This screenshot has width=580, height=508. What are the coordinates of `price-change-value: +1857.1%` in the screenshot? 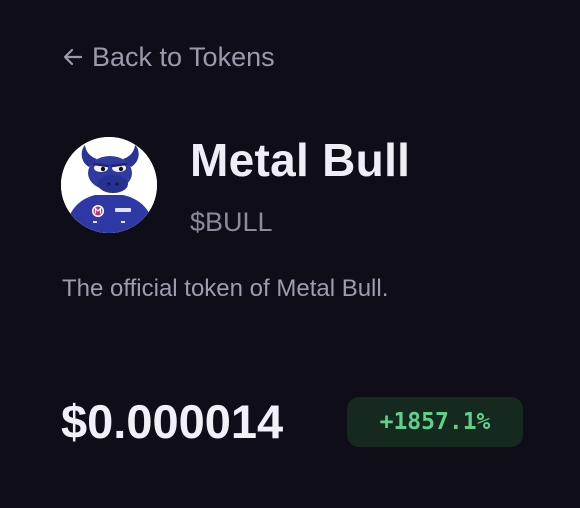 It's located at (435, 422).